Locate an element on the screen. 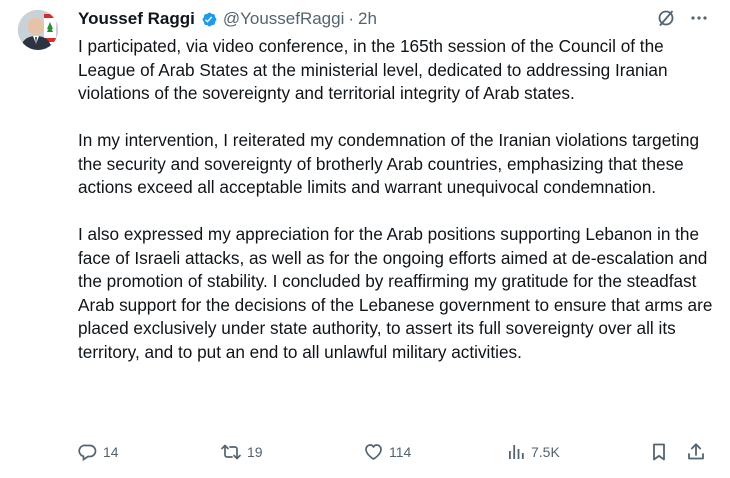  avatar is located at coordinates (38, 30).